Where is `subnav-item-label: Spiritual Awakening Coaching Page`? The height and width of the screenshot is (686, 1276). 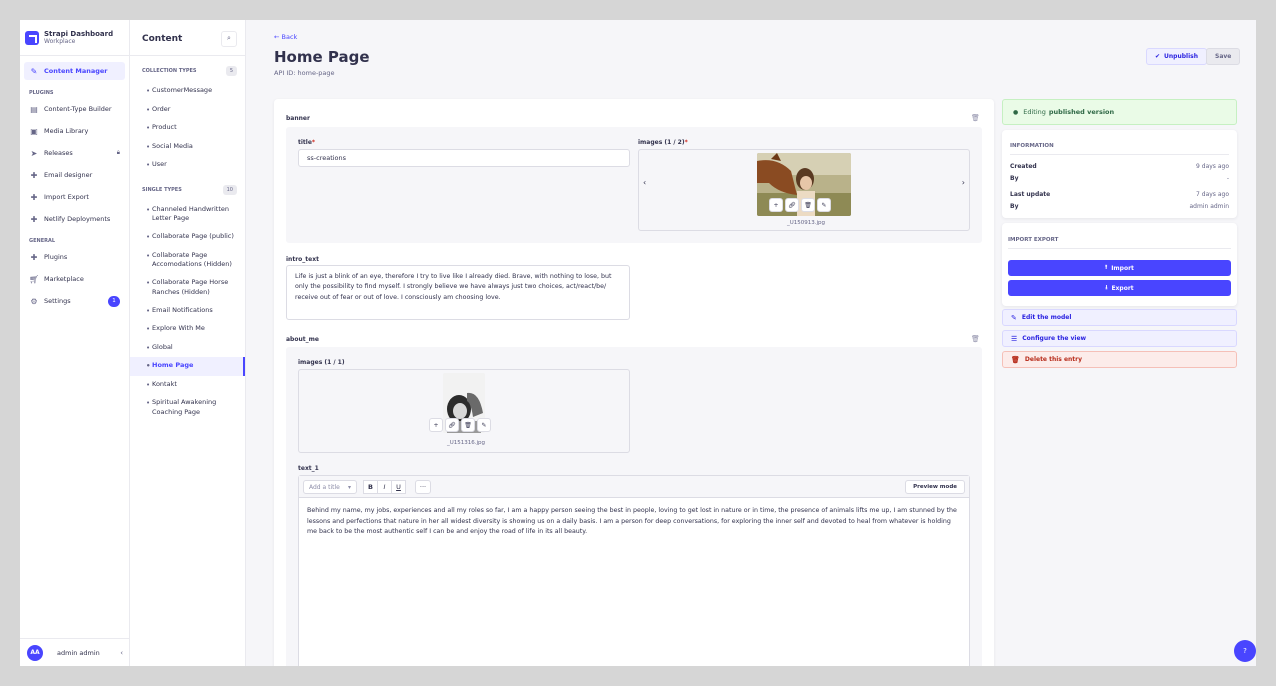
subnav-item-label: Spiritual Awakening Coaching Page is located at coordinates (184, 407).